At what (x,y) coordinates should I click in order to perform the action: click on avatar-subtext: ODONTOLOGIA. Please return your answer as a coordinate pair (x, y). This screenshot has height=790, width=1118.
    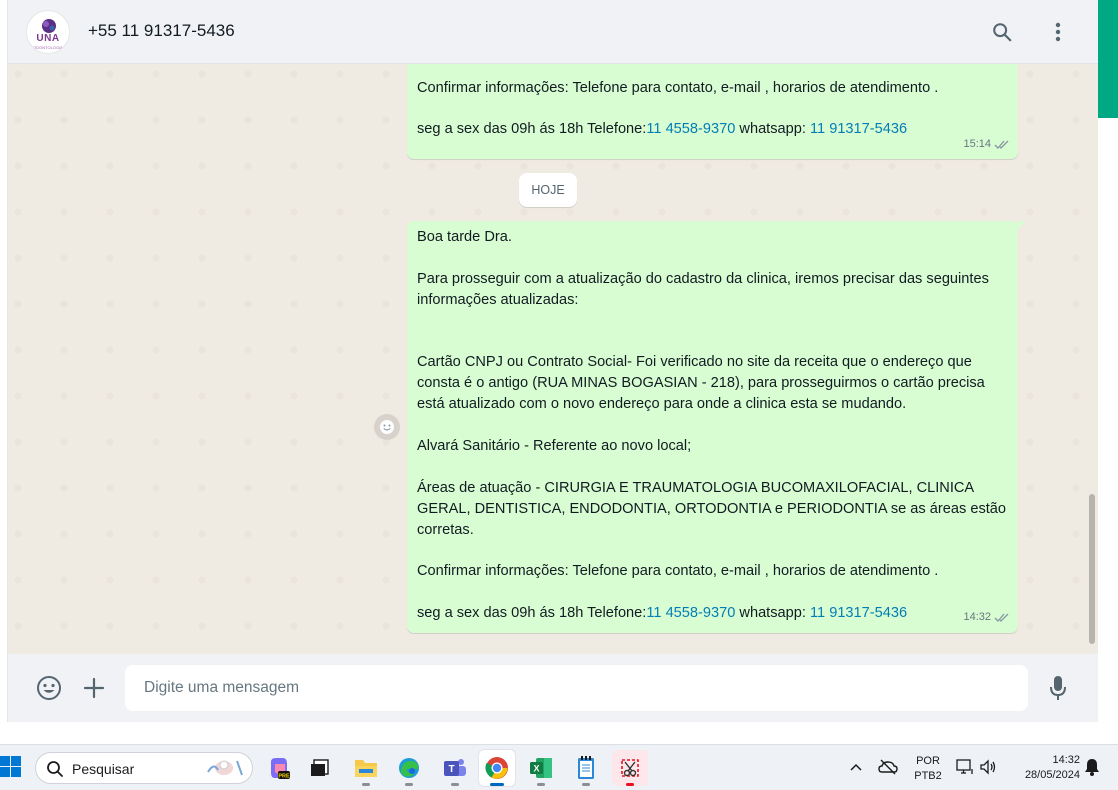
    Looking at the image, I should click on (48, 47).